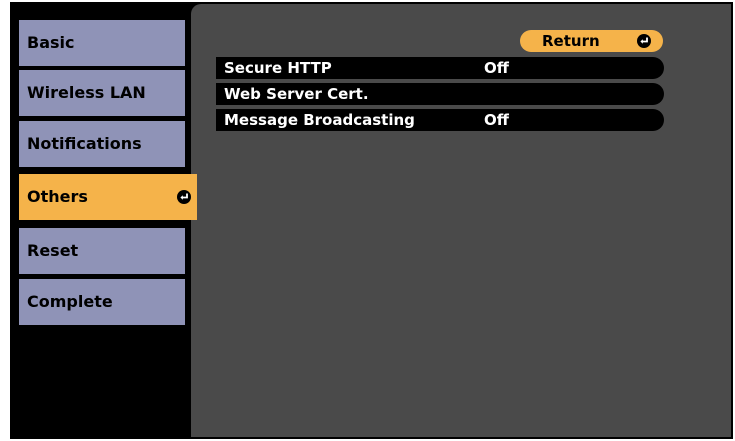  Describe the element at coordinates (53, 250) in the screenshot. I see `sidebar-item-label: Reset` at that location.